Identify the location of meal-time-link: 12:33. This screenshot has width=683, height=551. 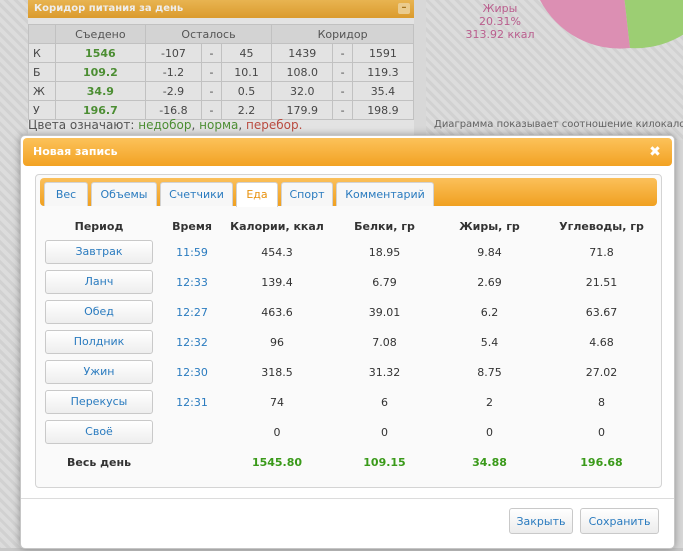
(192, 282).